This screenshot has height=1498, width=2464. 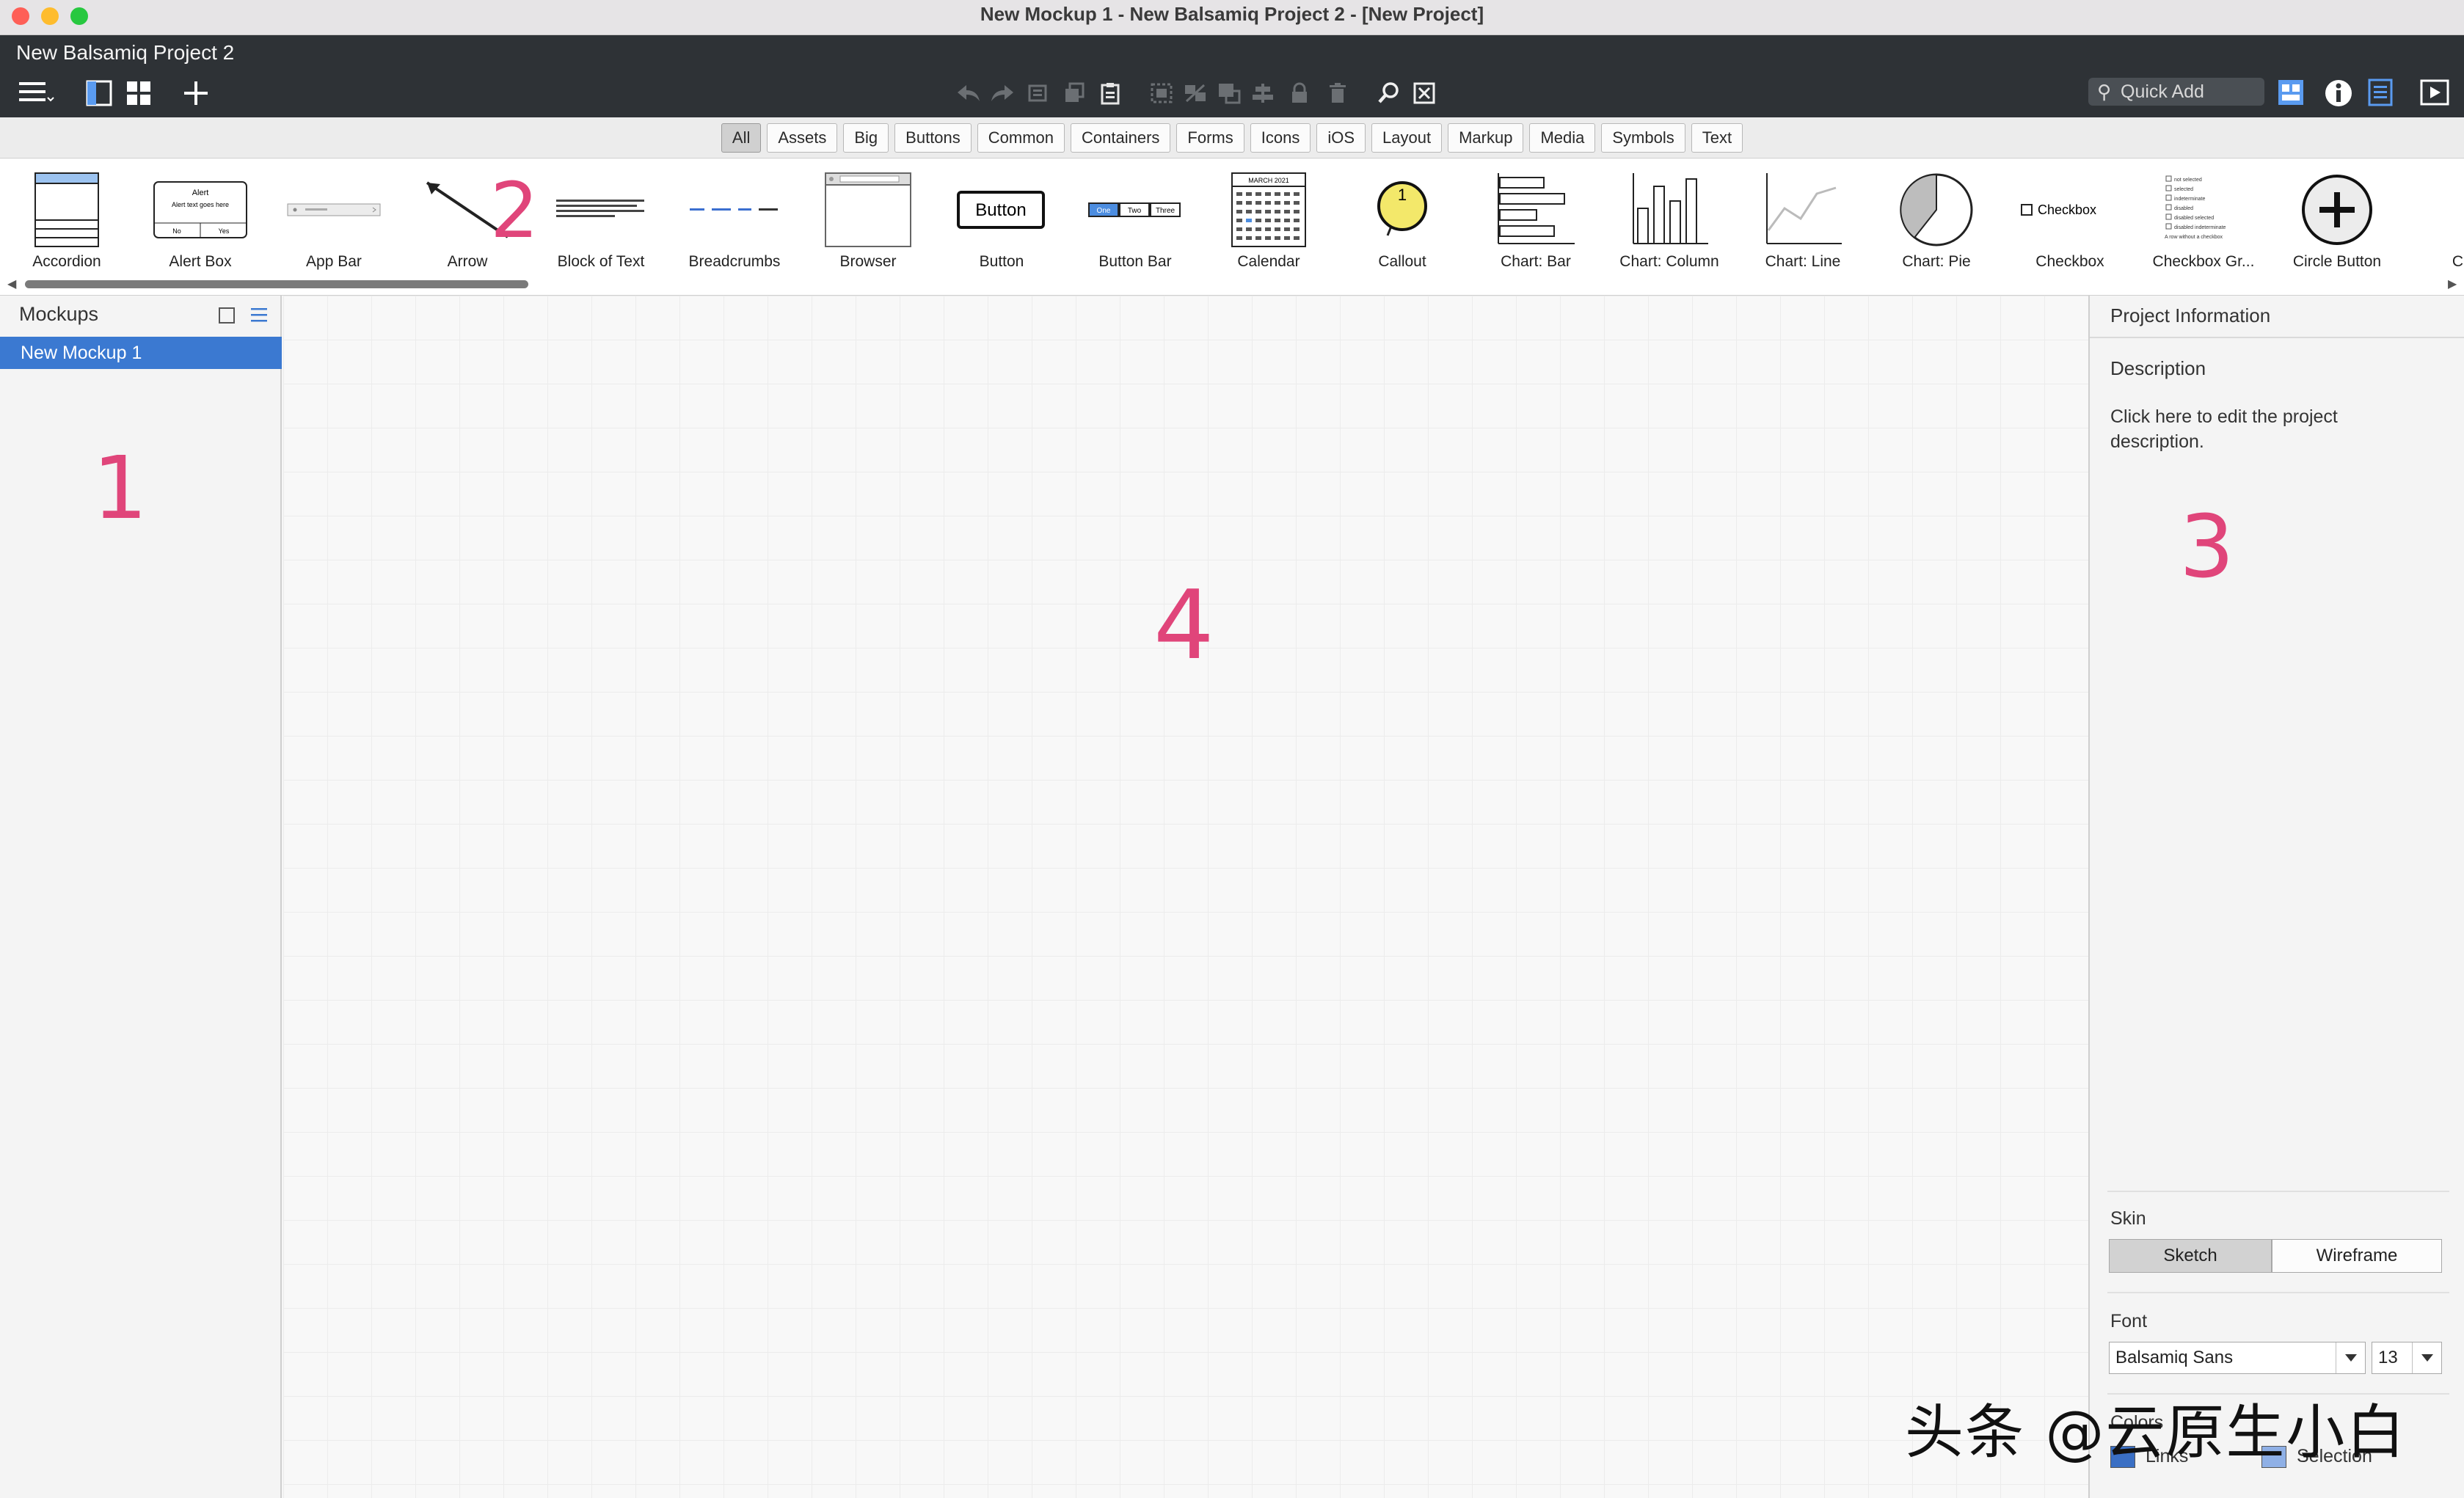 What do you see at coordinates (1001, 221) in the screenshot?
I see `library-item: Button Button` at bounding box center [1001, 221].